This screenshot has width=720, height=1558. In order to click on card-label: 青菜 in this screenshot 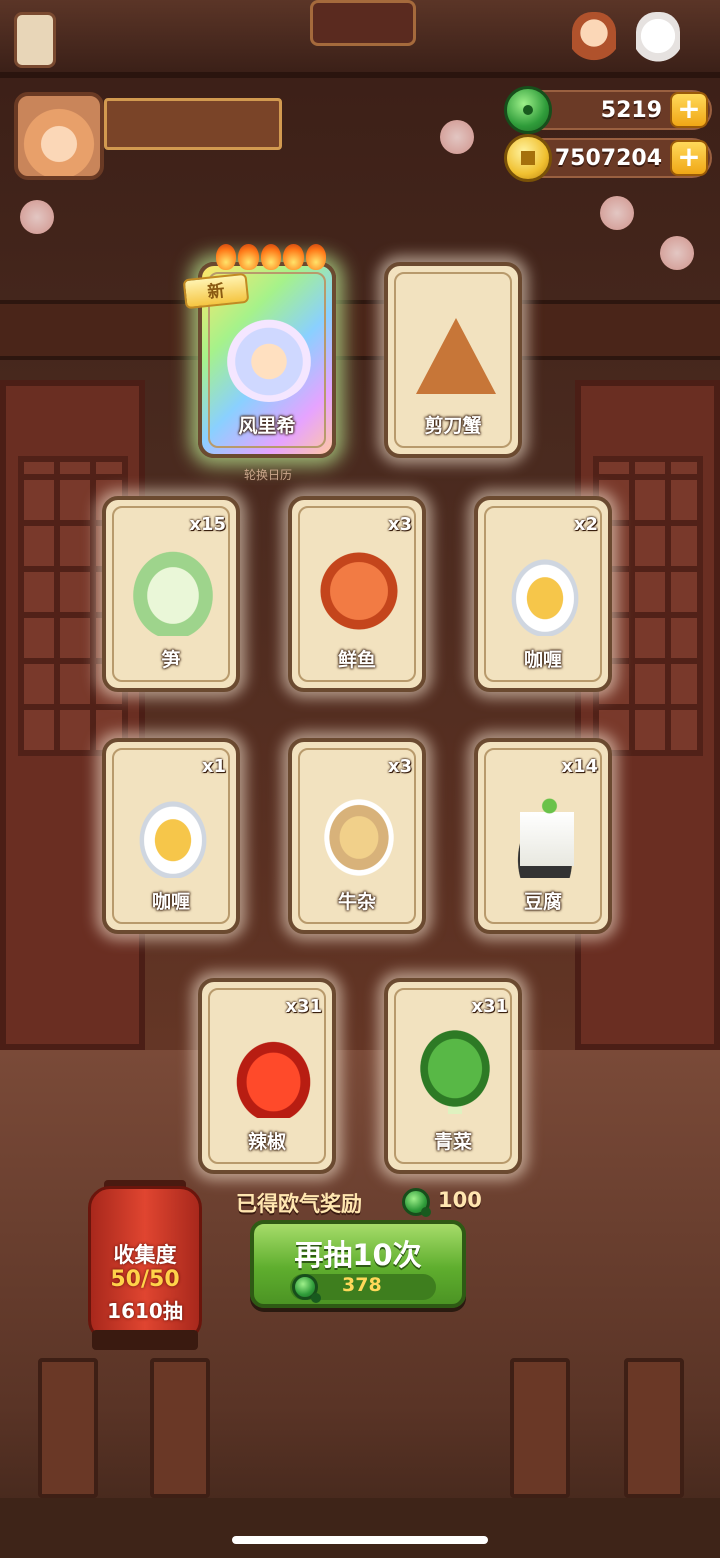, I will do `click(452, 1142)`.